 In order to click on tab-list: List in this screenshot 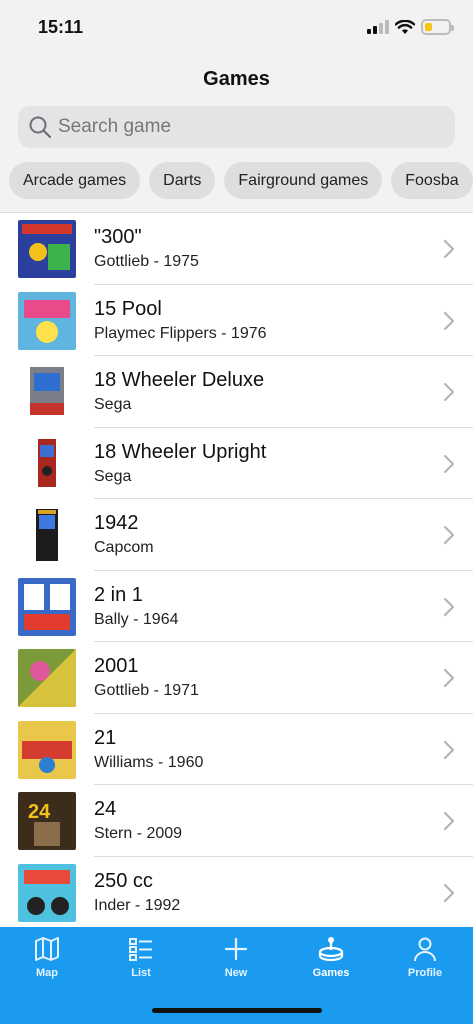, I will do `click(141, 957)`.